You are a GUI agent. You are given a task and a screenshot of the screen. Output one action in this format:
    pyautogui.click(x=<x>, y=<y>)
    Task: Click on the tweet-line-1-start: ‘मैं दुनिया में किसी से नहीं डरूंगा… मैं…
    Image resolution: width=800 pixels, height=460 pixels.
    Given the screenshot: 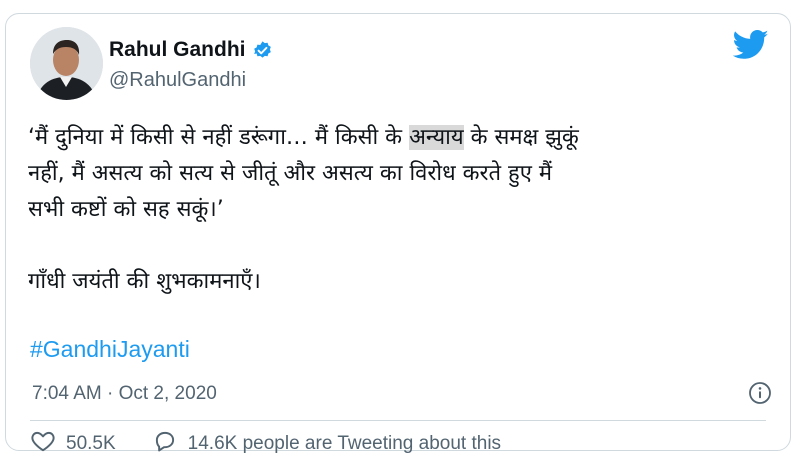 What is the action you would take?
    pyautogui.click(x=219, y=137)
    